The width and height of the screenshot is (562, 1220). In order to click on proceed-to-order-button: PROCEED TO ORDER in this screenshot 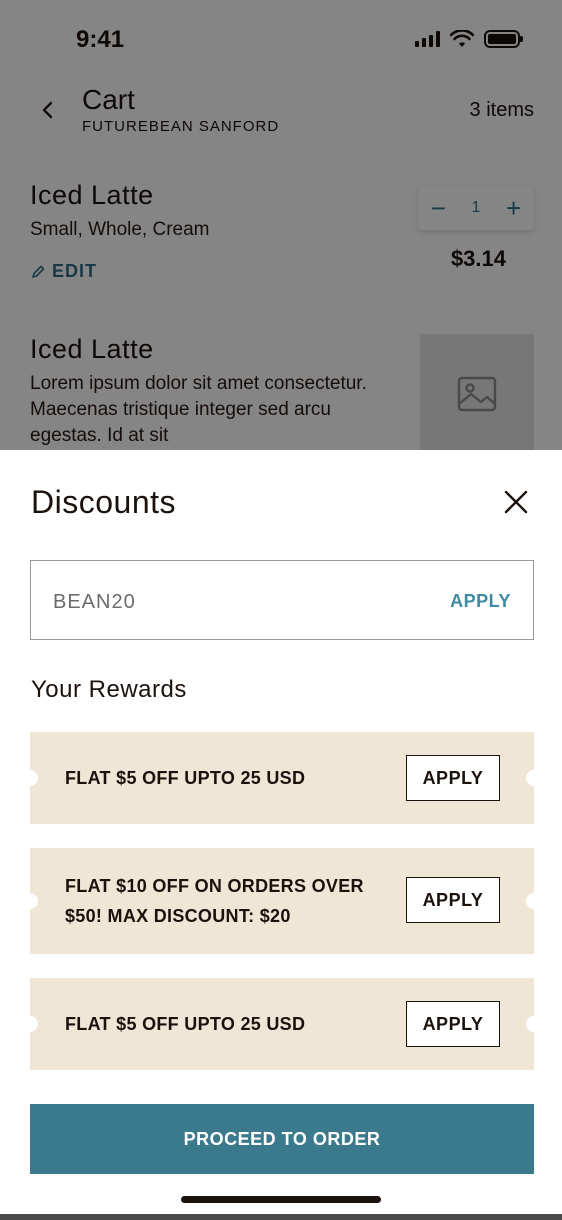, I will do `click(282, 1139)`.